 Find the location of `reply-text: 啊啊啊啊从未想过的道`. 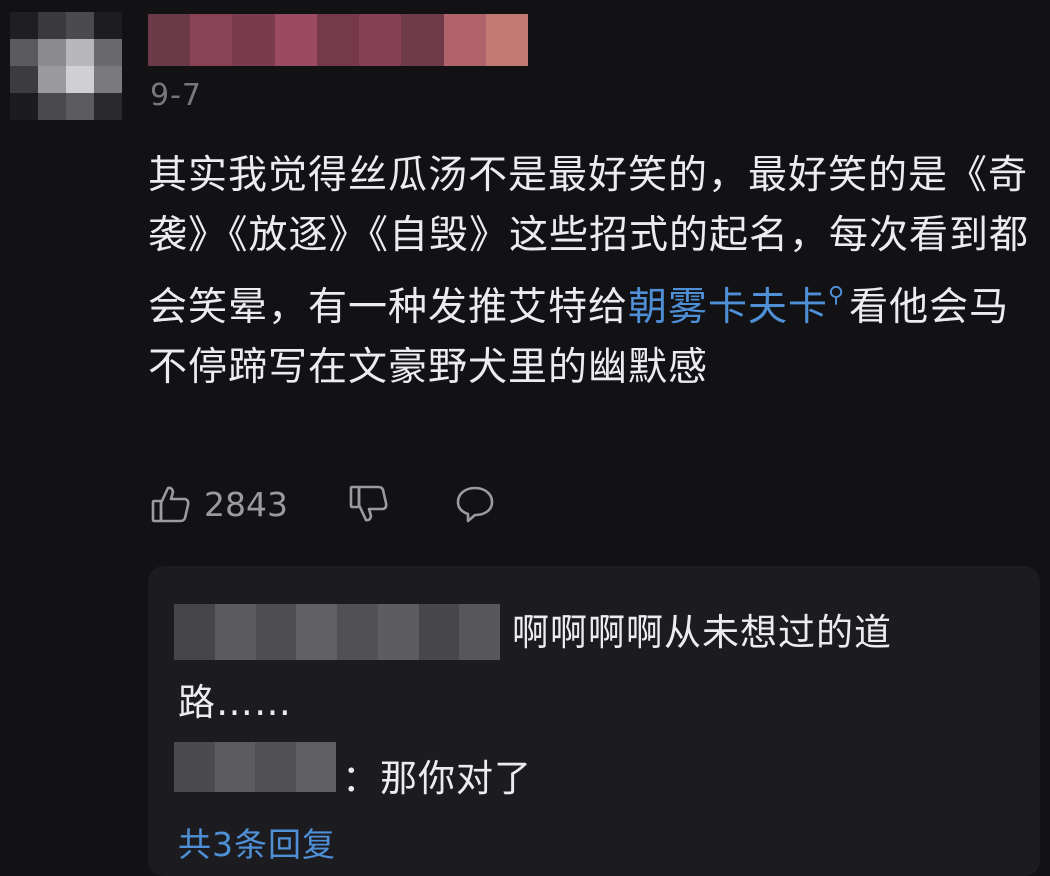

reply-text: 啊啊啊啊从未想过的道 is located at coordinates (702, 632).